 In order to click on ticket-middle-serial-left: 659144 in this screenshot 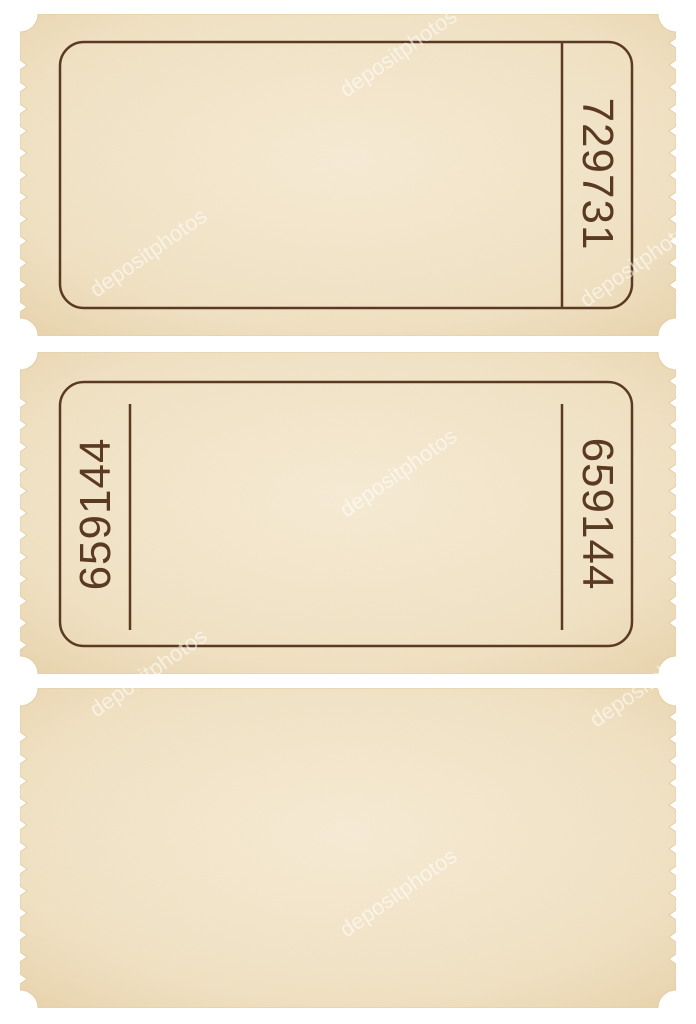, I will do `click(95, 514)`.